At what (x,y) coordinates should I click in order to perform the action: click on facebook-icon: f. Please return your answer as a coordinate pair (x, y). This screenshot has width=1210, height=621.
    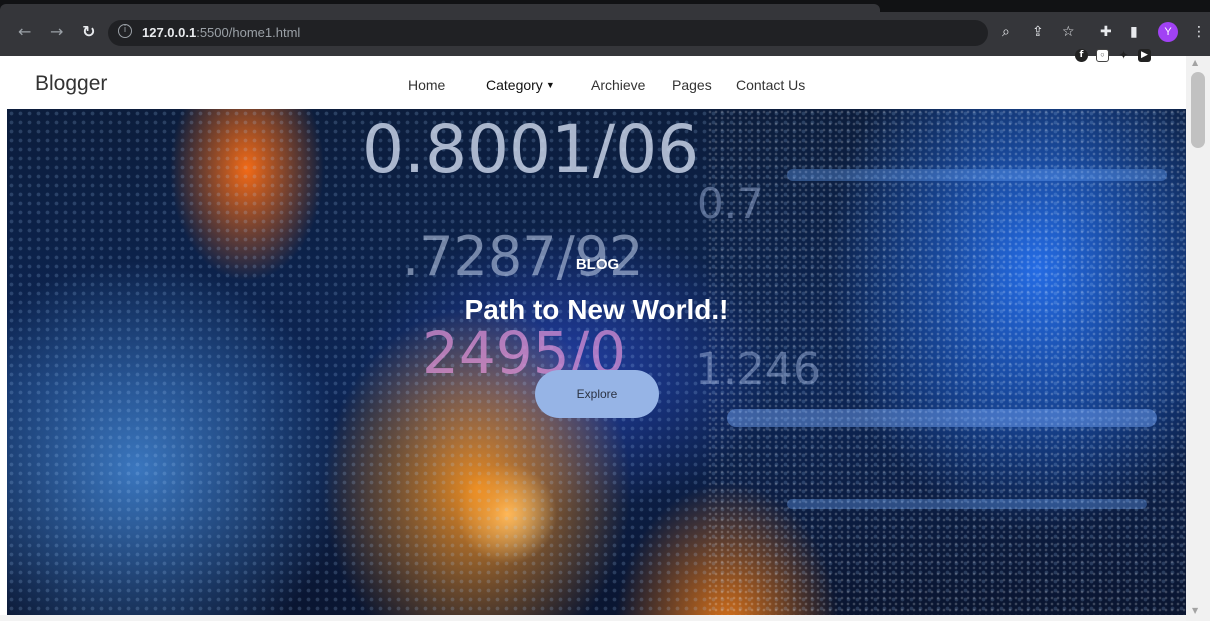
    Looking at the image, I should click on (1081, 55).